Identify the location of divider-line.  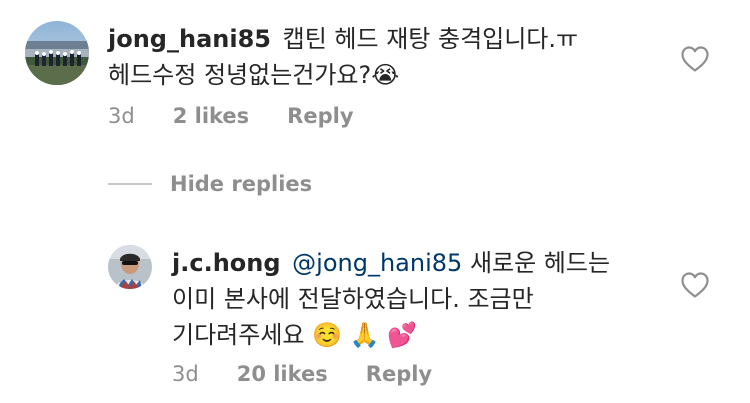
(130, 184).